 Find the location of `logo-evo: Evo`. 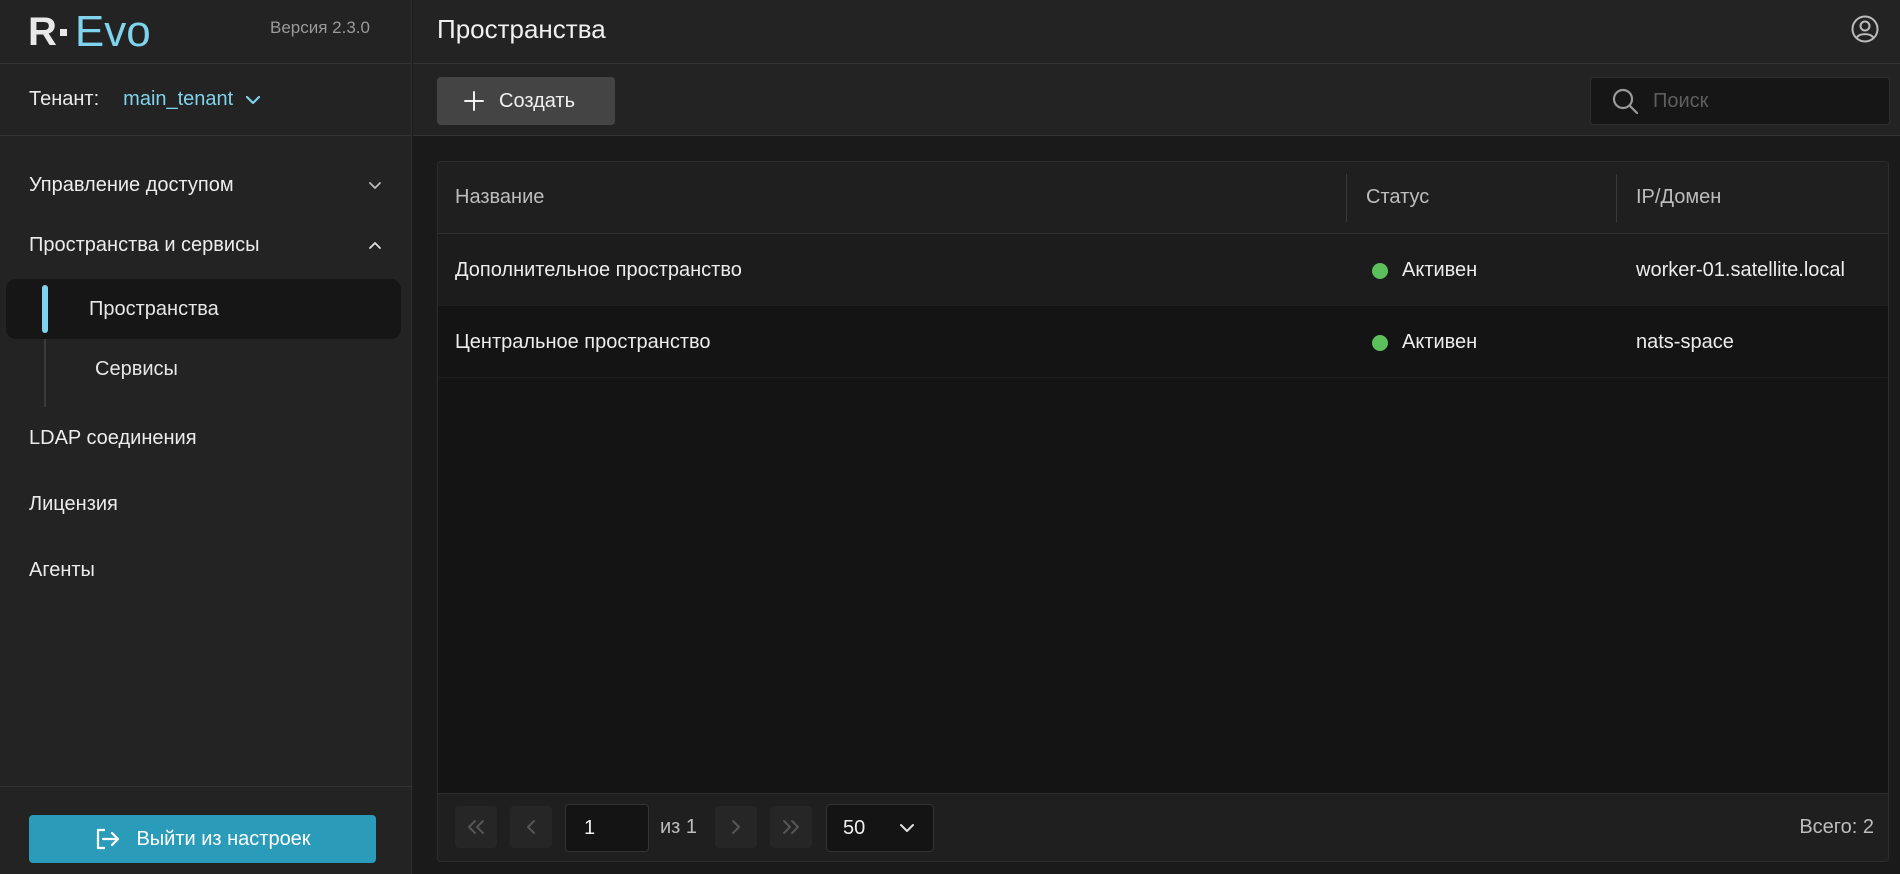

logo-evo: Evo is located at coordinates (112, 31).